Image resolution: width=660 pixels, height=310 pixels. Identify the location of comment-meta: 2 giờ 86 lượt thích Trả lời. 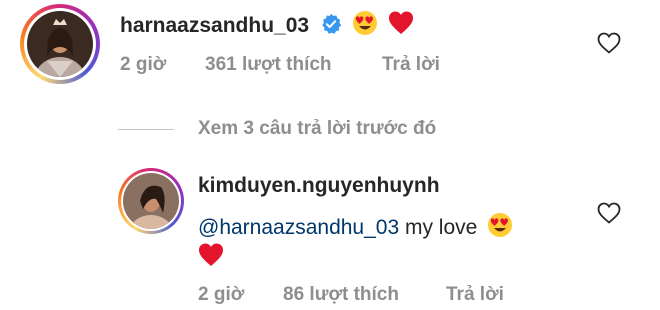
(398, 296).